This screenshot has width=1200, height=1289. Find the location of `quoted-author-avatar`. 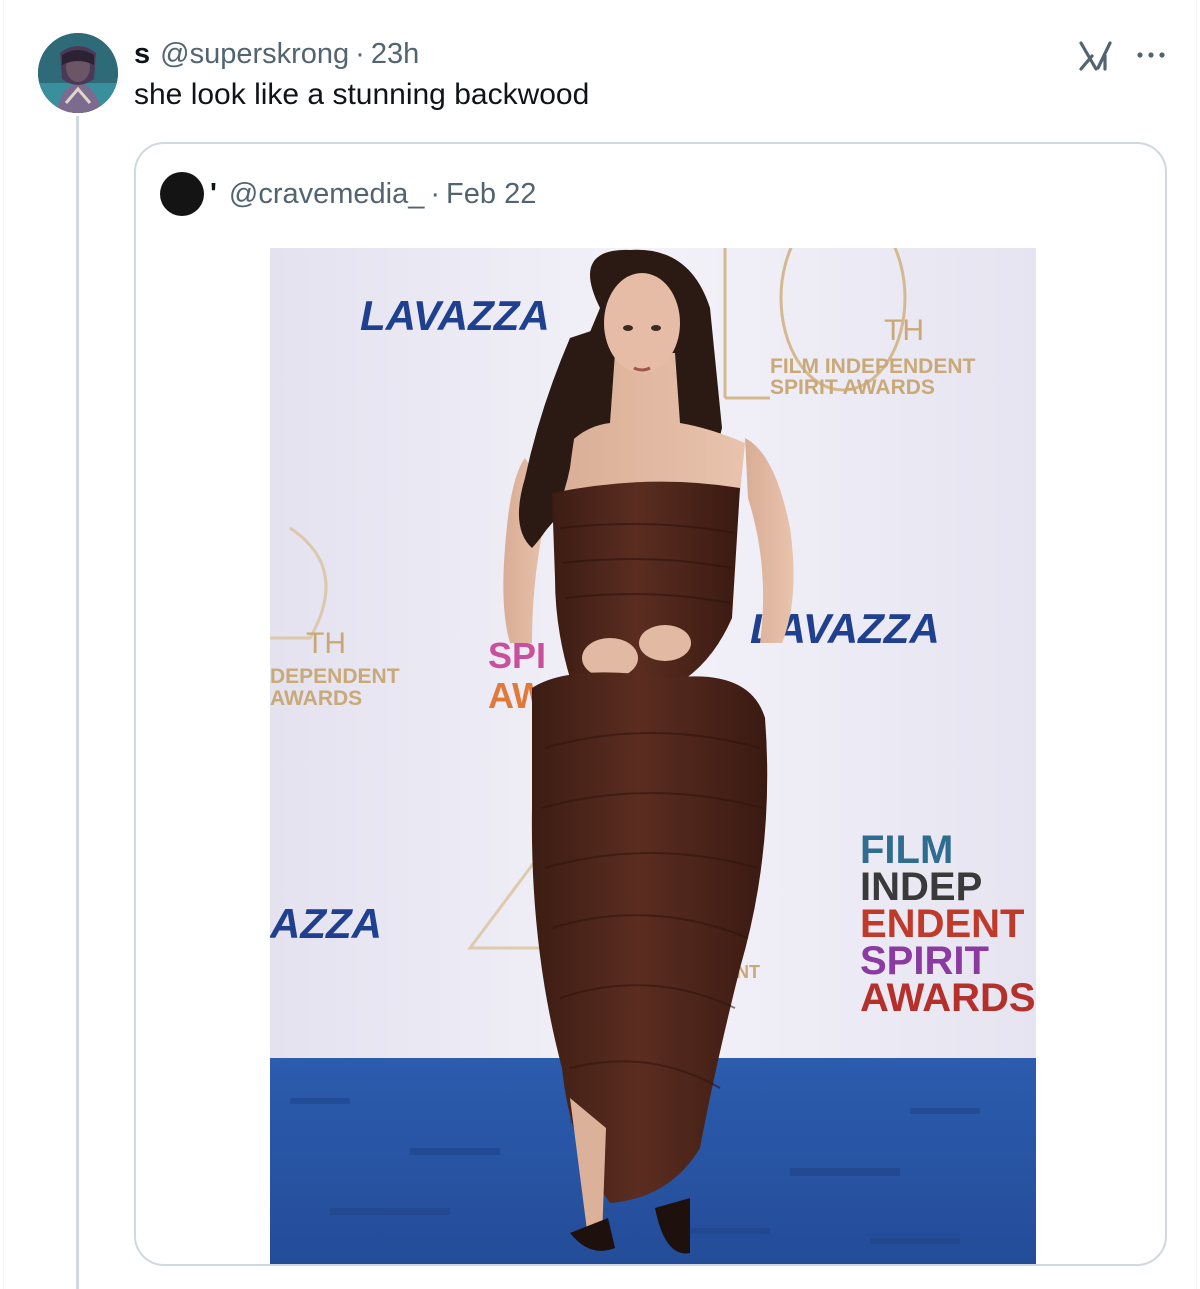

quoted-author-avatar is located at coordinates (182, 194).